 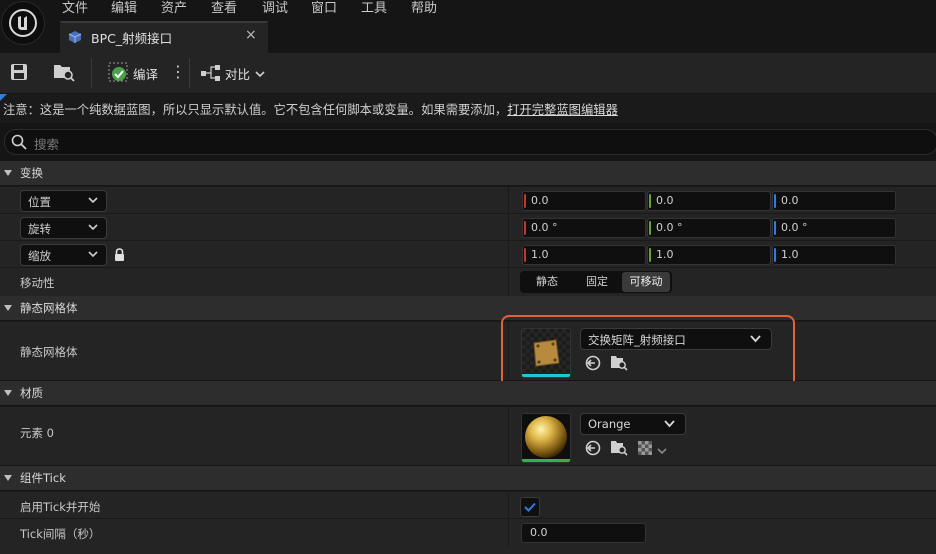 I want to click on mobility-movable-option: 可移动, so click(x=646, y=282).